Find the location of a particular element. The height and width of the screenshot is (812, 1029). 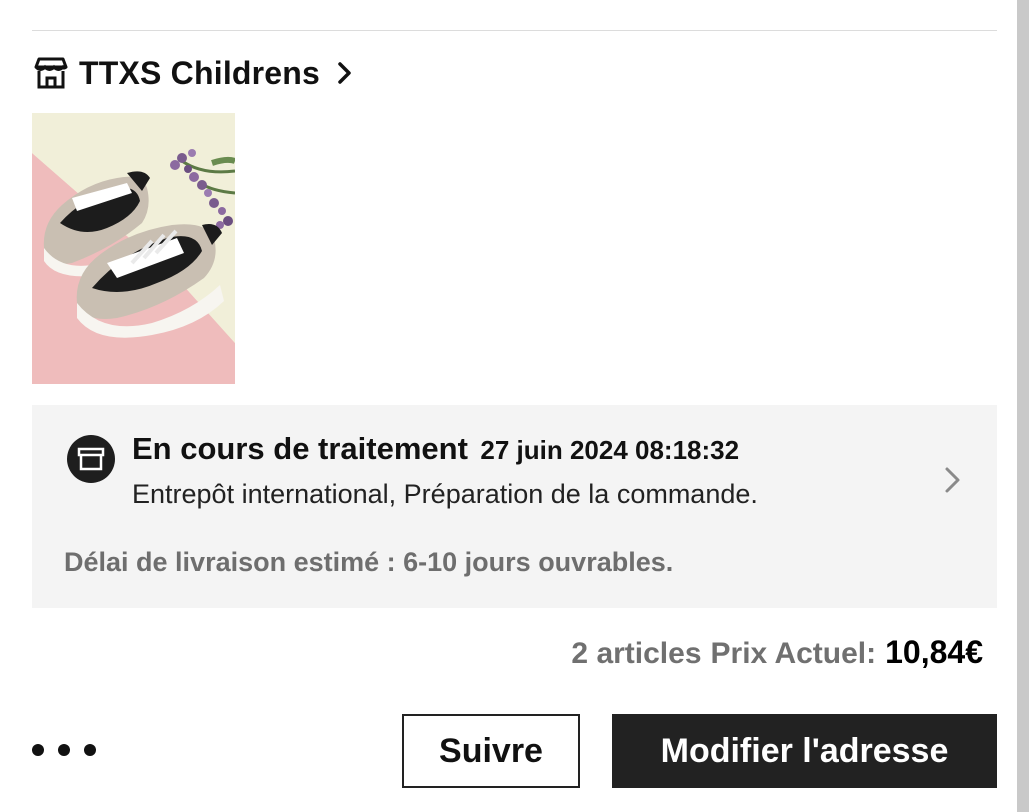

store-link: TTXS Childrens is located at coordinates (195, 73).